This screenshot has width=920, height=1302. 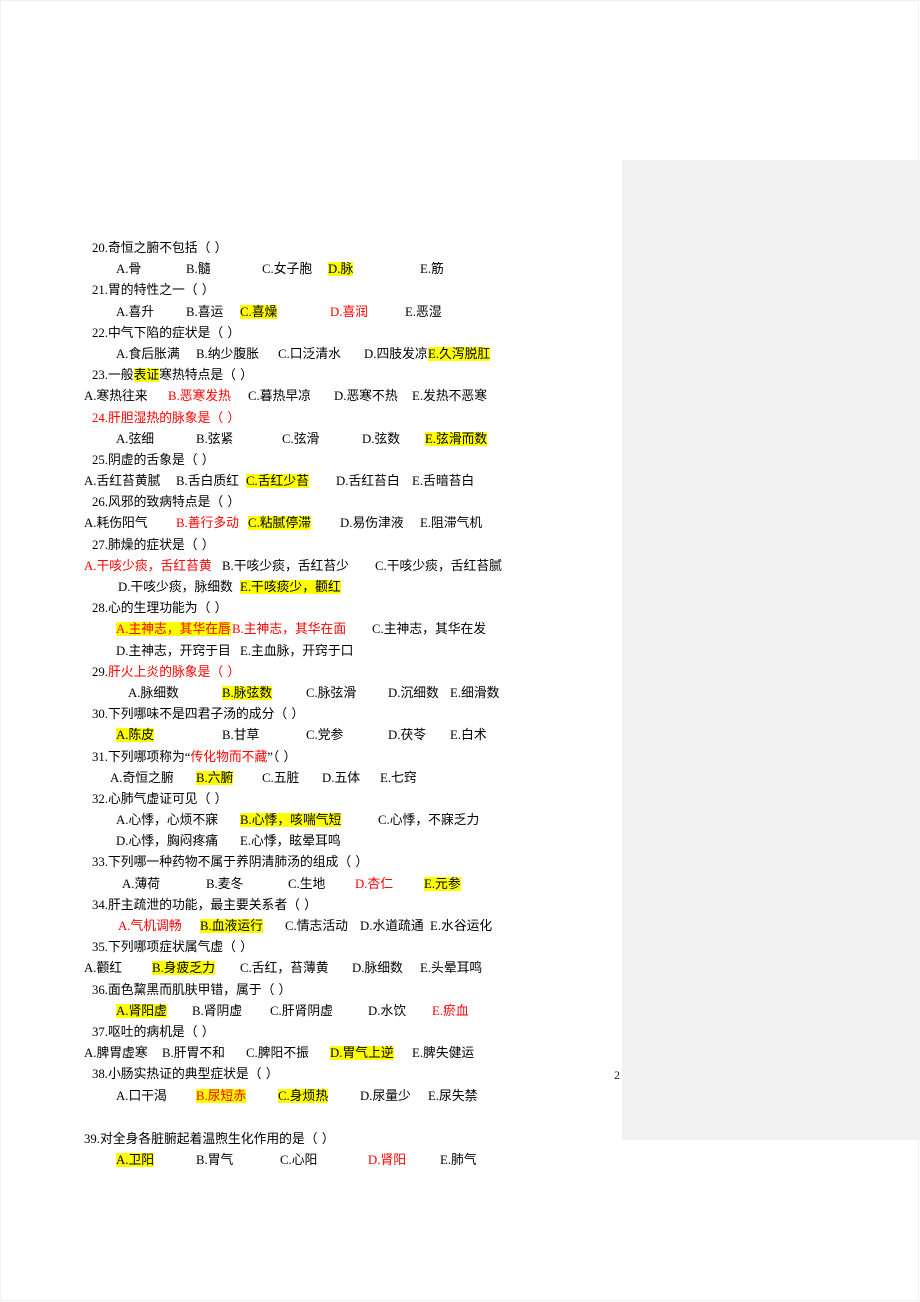 I want to click on option-c: C.粘腻停滞, so click(x=279, y=523).